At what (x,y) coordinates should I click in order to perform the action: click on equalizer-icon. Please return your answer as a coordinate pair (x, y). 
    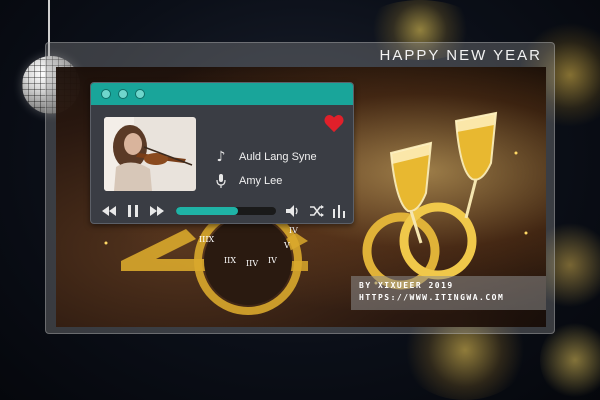
    Looking at the image, I should click on (339, 211).